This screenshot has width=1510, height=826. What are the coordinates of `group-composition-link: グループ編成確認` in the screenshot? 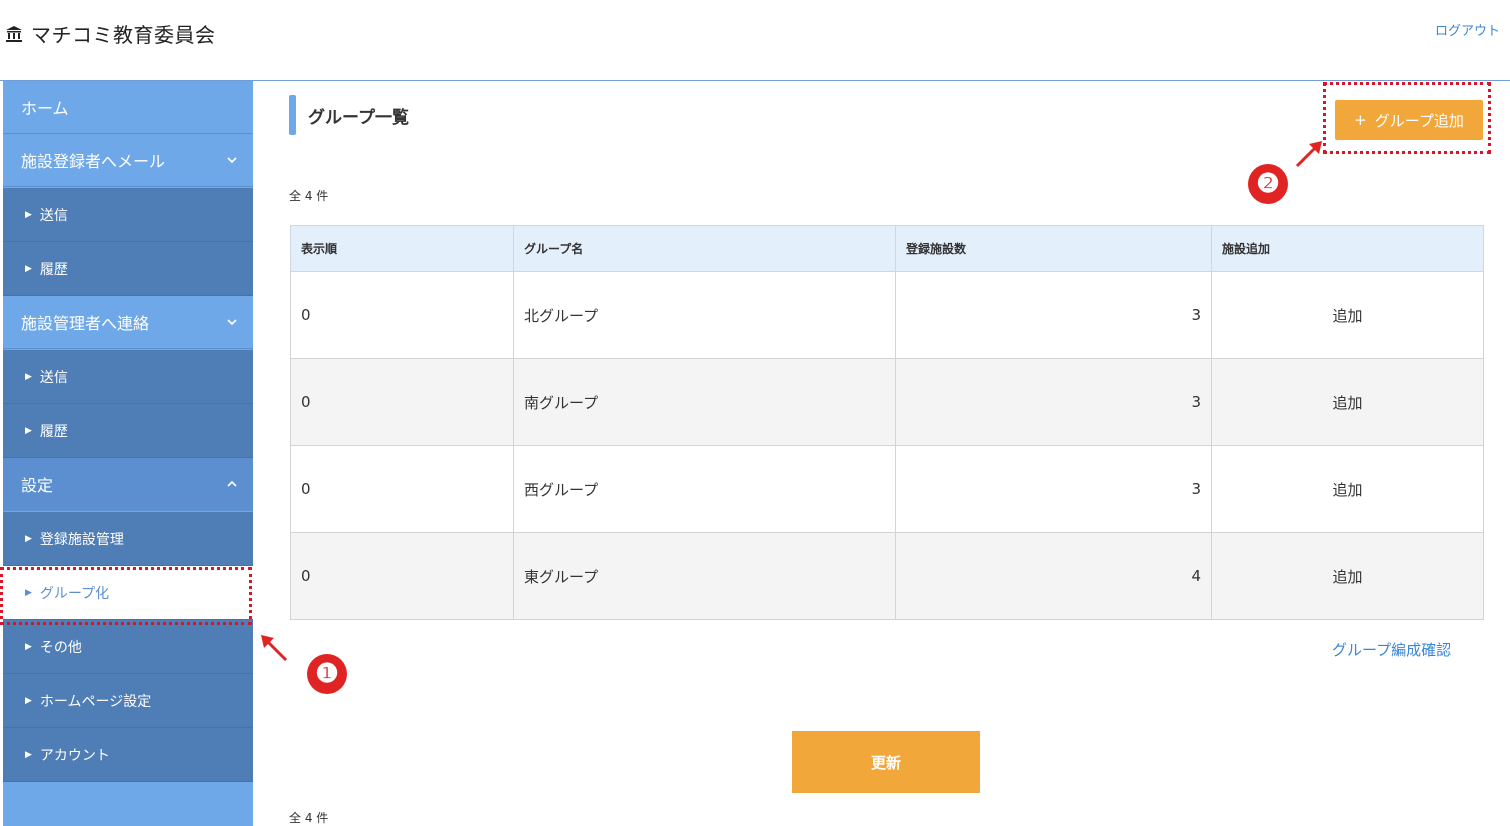 It's located at (1391, 649).